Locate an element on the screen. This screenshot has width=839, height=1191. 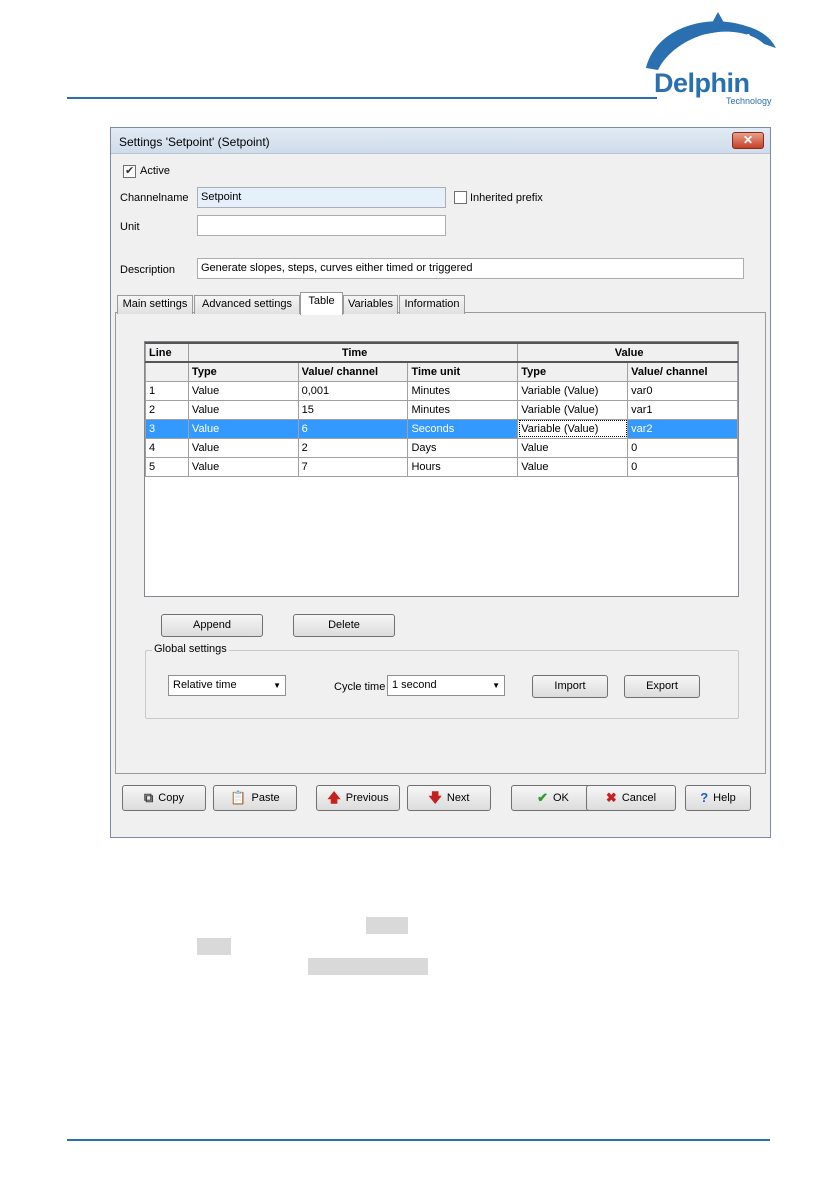
unit-field is located at coordinates (321, 225).